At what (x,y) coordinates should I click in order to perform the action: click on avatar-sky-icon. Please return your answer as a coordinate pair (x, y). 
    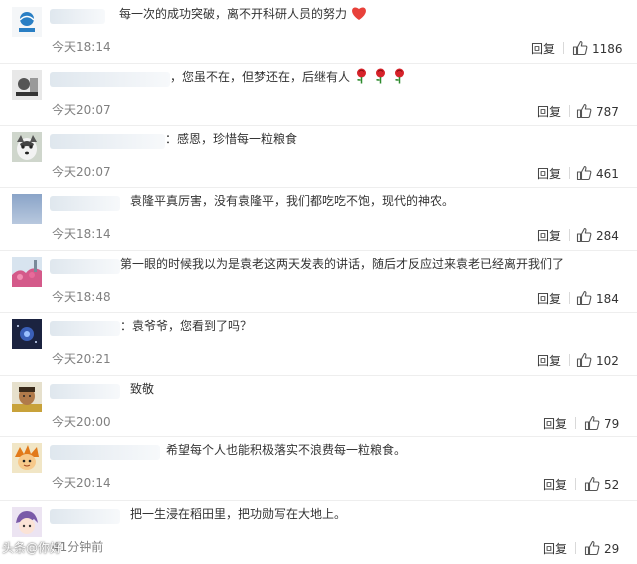
    Looking at the image, I should click on (27, 209).